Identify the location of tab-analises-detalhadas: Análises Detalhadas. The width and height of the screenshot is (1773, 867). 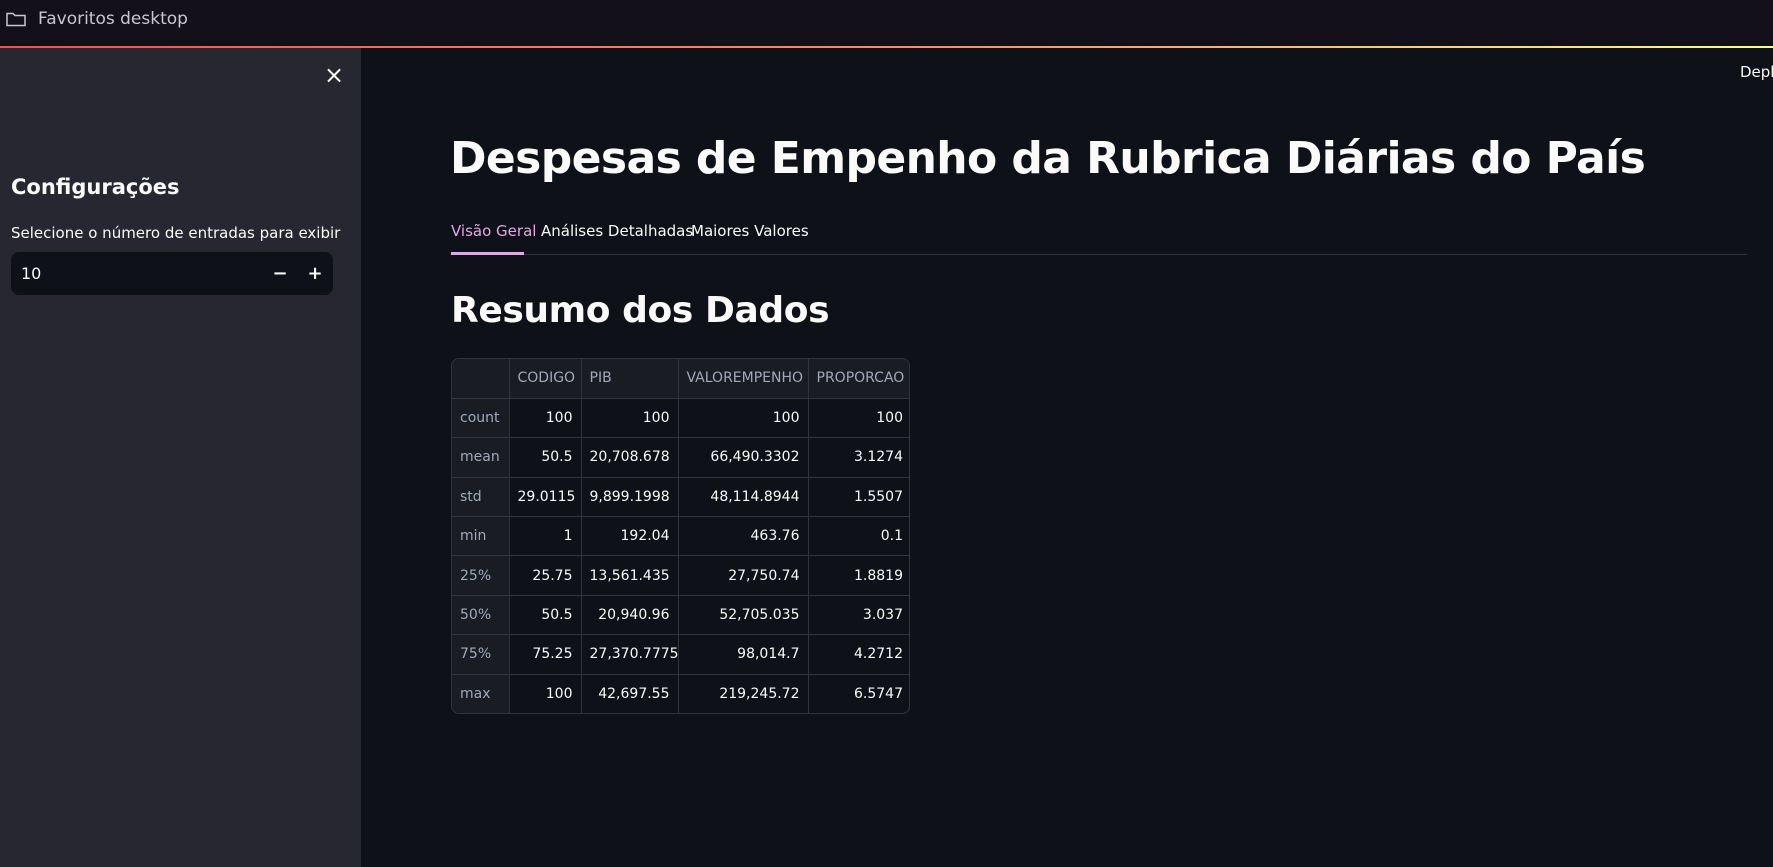
(617, 231).